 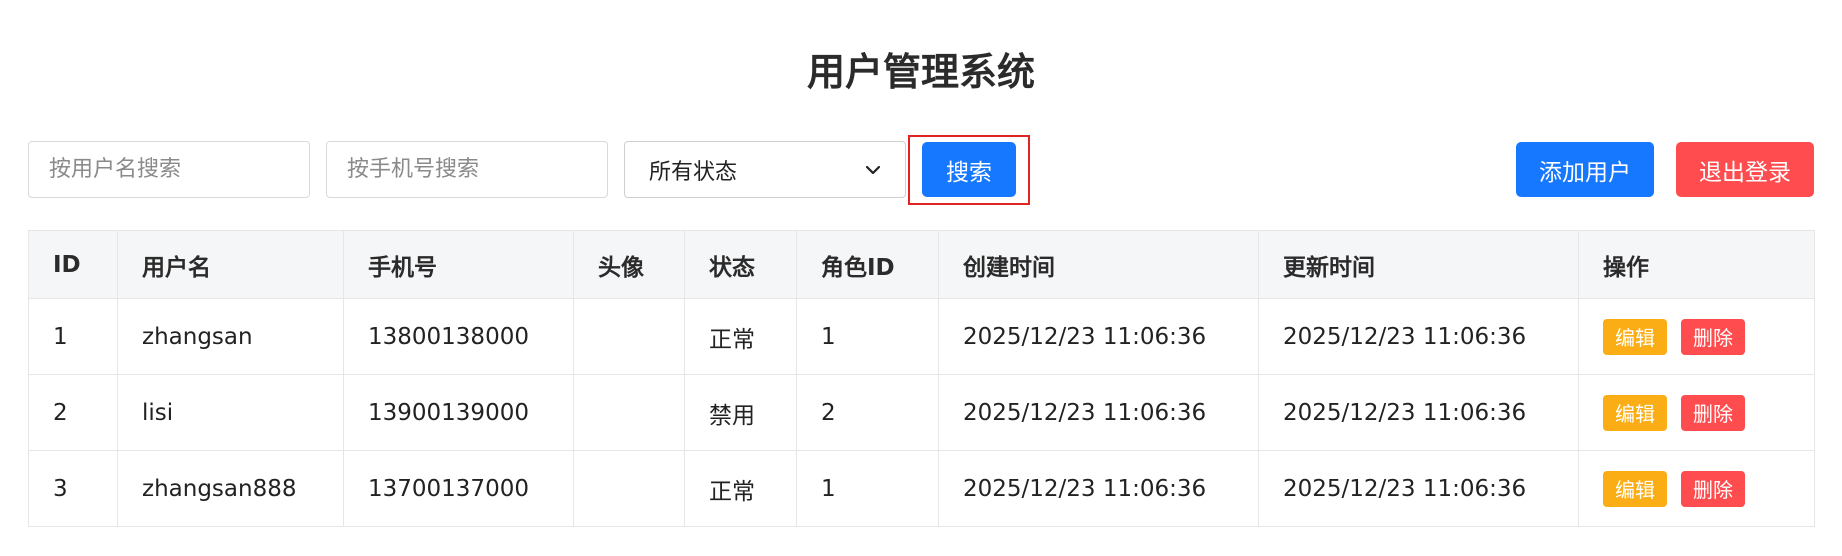 What do you see at coordinates (458, 488) in the screenshot?
I see `cell-phone: 13700137000` at bounding box center [458, 488].